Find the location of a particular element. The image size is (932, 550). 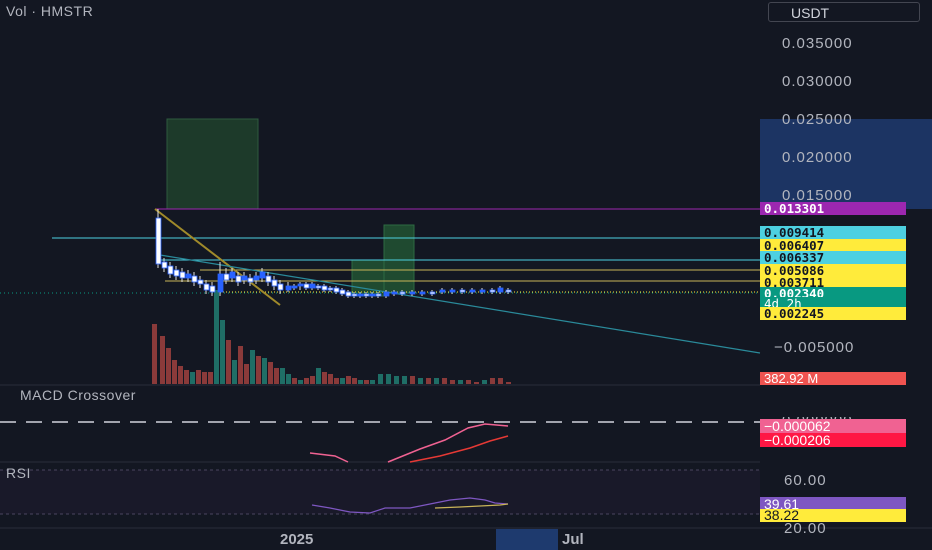

volume-tag: 382.92 M is located at coordinates (833, 378).